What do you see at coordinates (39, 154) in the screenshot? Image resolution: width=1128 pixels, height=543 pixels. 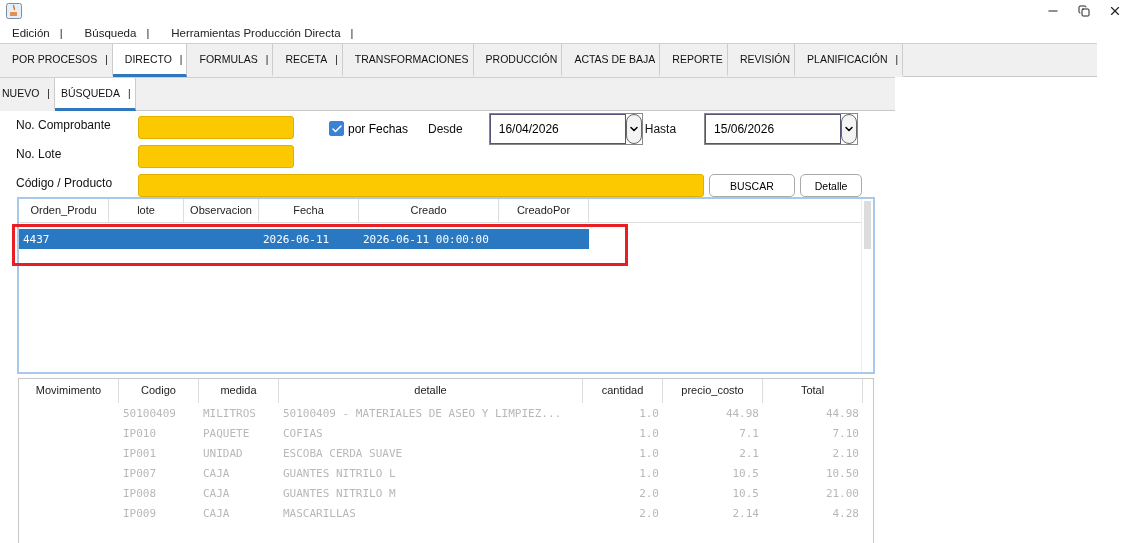 I see `field-label: No. Lote` at bounding box center [39, 154].